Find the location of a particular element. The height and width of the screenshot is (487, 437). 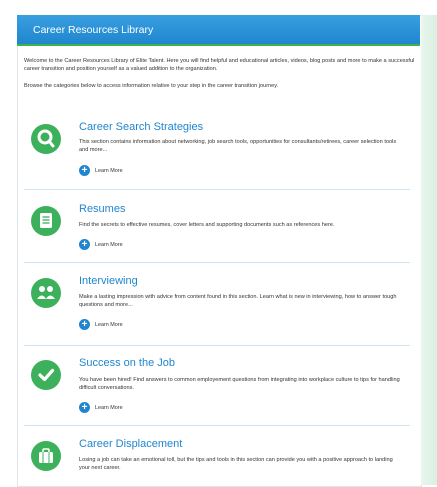

checkmark-icon is located at coordinates (46, 375).